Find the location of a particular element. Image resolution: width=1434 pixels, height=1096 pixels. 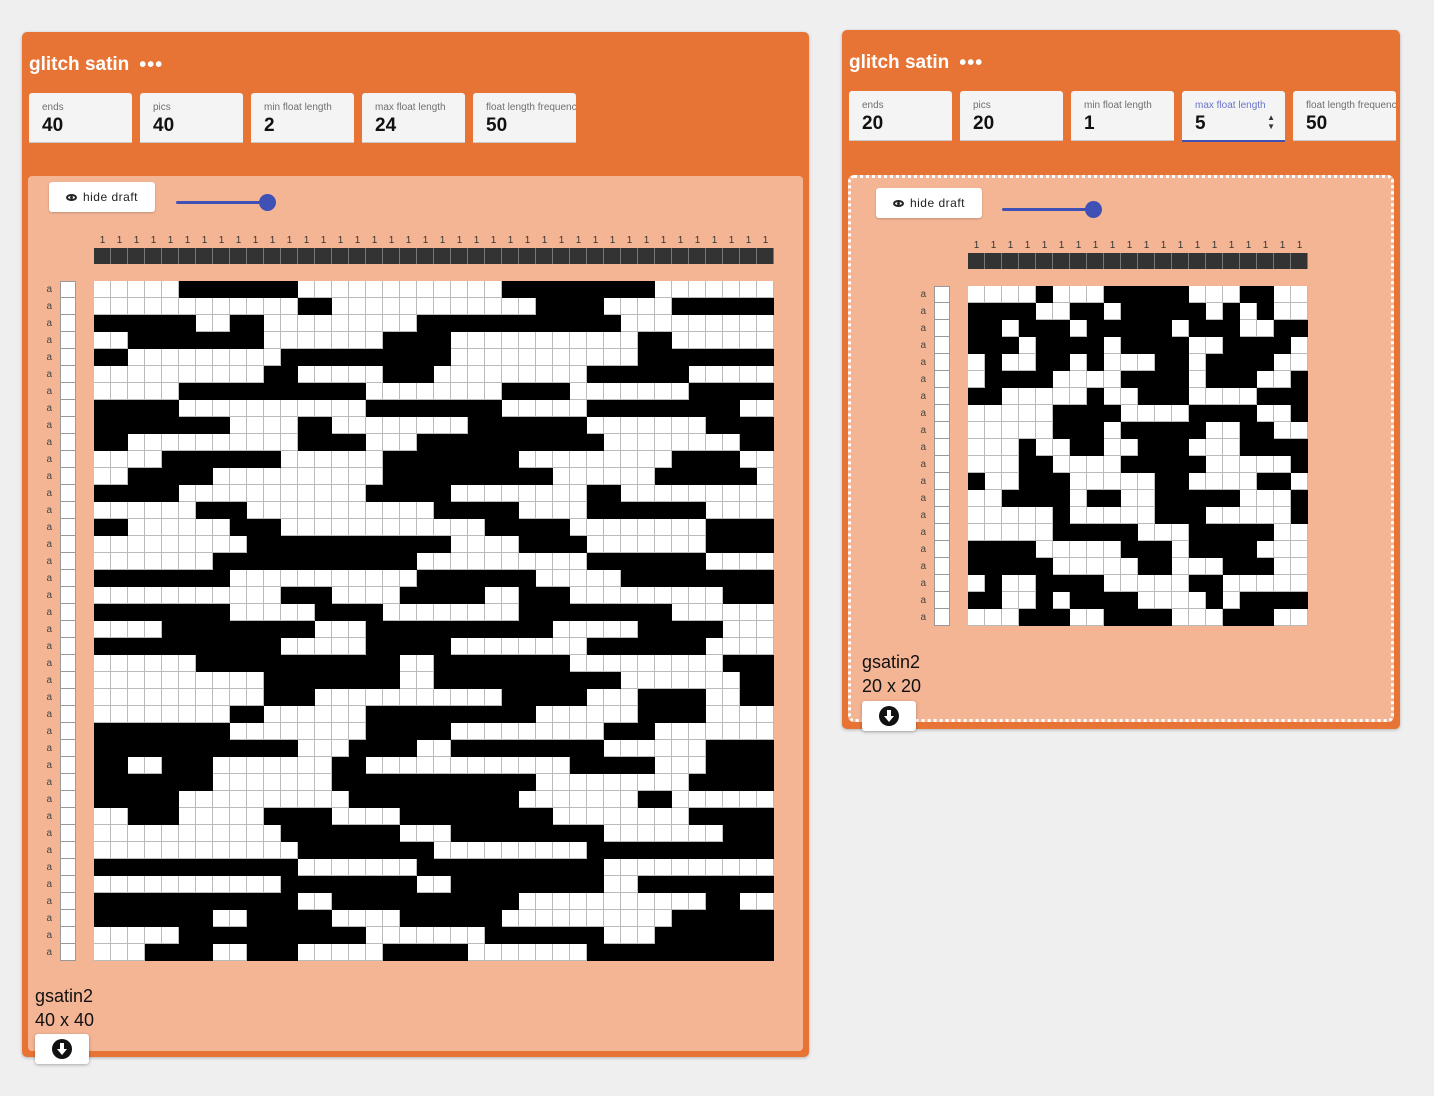

param-max-float-length: max float length 24 is located at coordinates (413, 118).